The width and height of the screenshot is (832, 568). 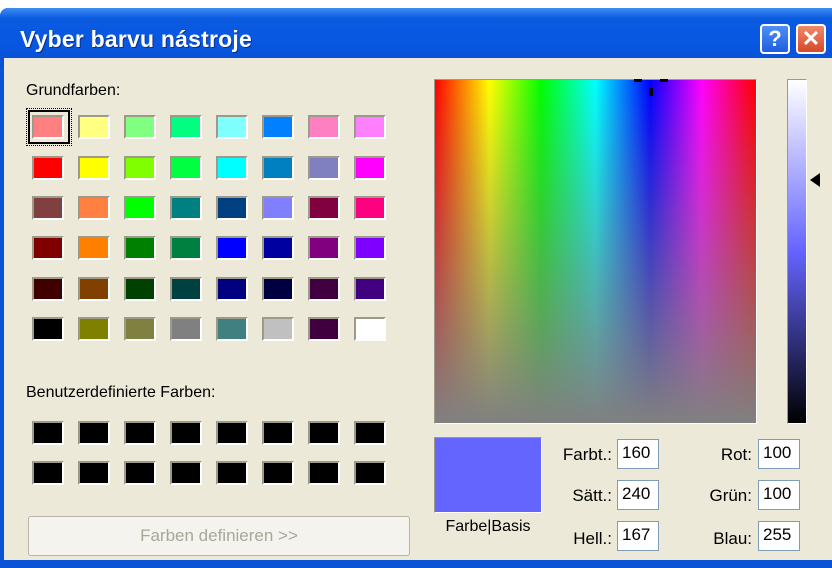 What do you see at coordinates (811, 39) in the screenshot?
I see `close-button: ✕` at bounding box center [811, 39].